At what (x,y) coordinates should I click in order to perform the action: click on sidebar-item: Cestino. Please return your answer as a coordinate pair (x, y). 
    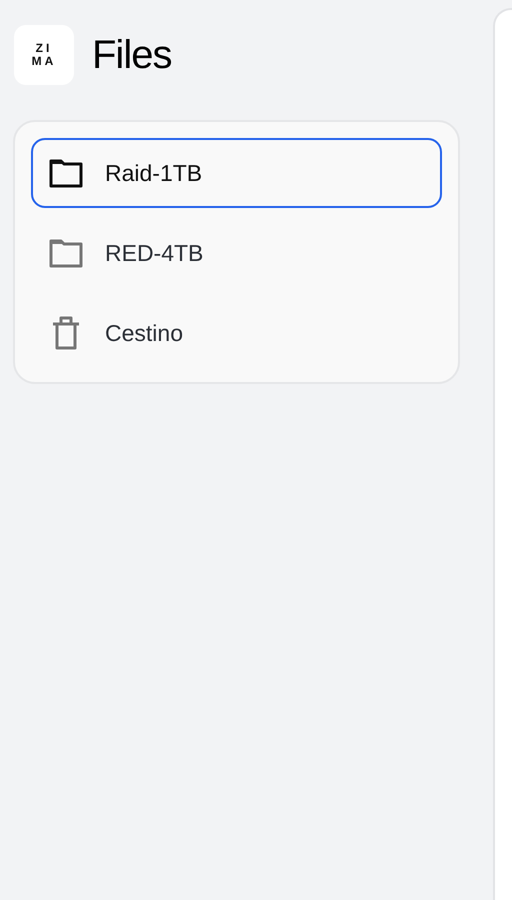
    Looking at the image, I should click on (236, 333).